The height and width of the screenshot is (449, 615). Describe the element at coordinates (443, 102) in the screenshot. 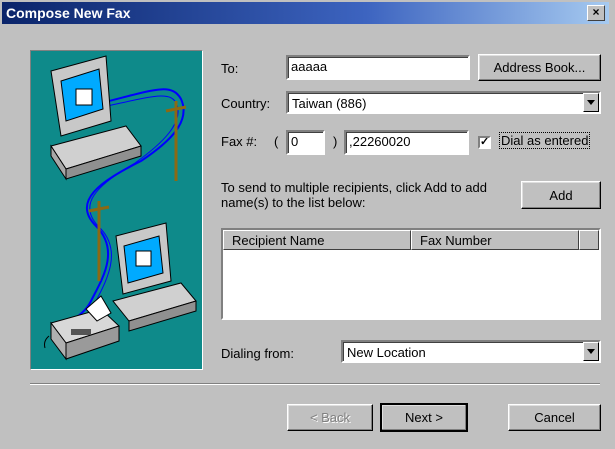

I see `country-select: Taiwan (886)` at that location.